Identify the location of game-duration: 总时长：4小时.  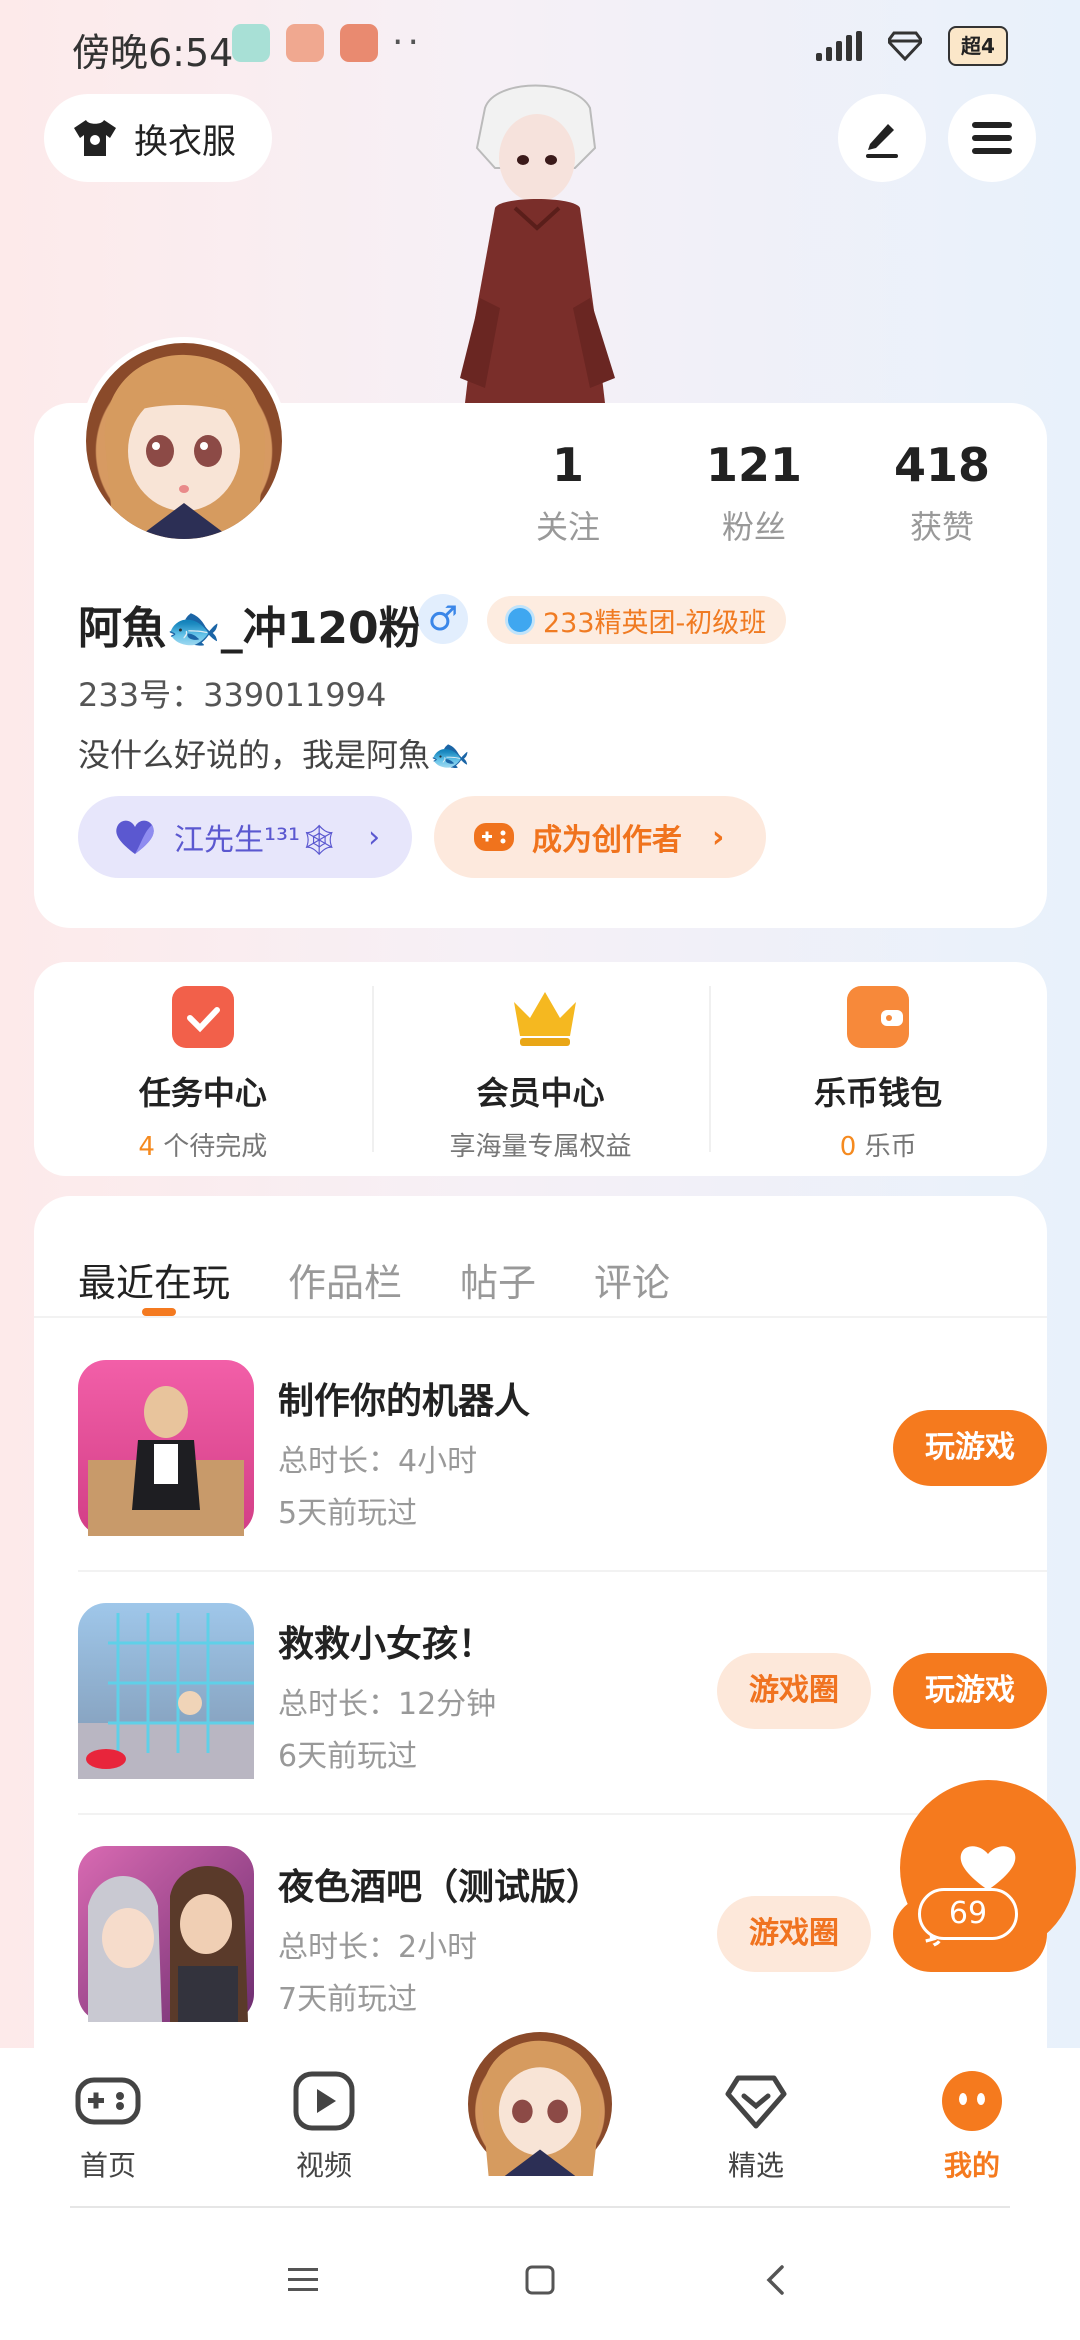
(378, 1461).